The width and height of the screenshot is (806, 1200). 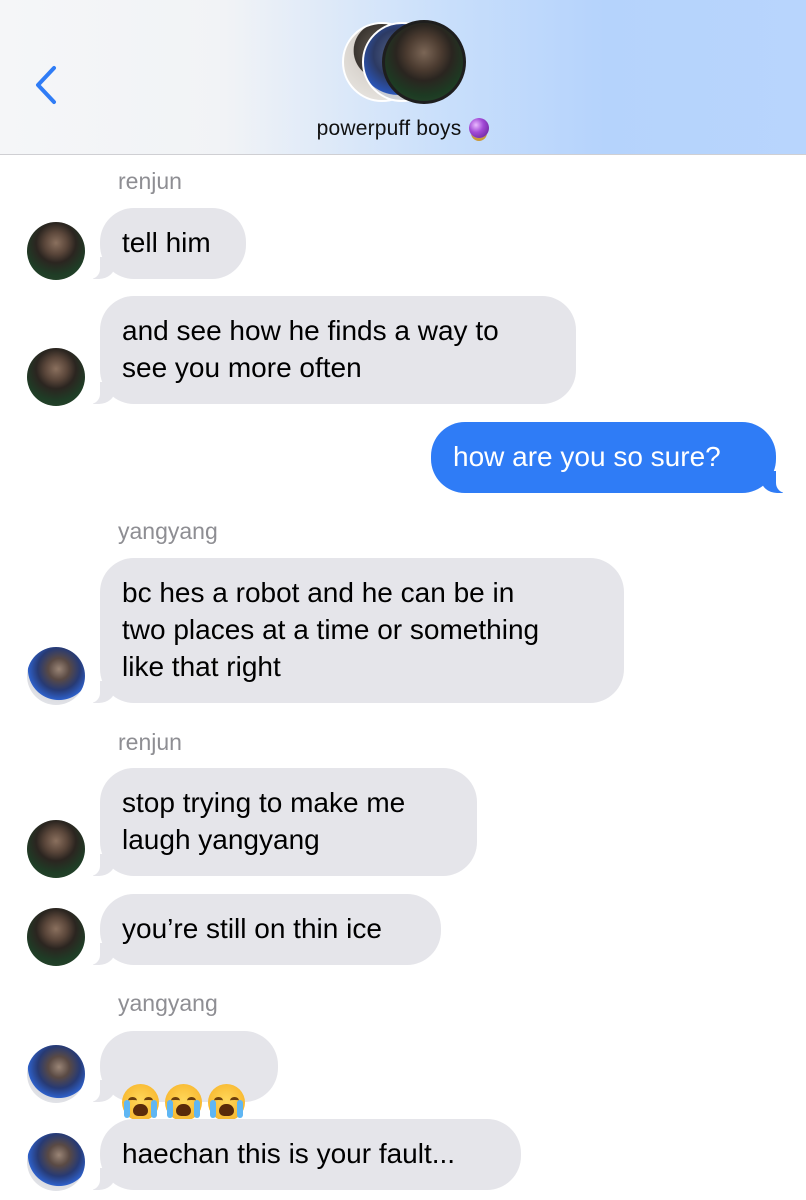 What do you see at coordinates (610, 457) in the screenshot?
I see `message-bubble-outgoing: how are you so sure?` at bounding box center [610, 457].